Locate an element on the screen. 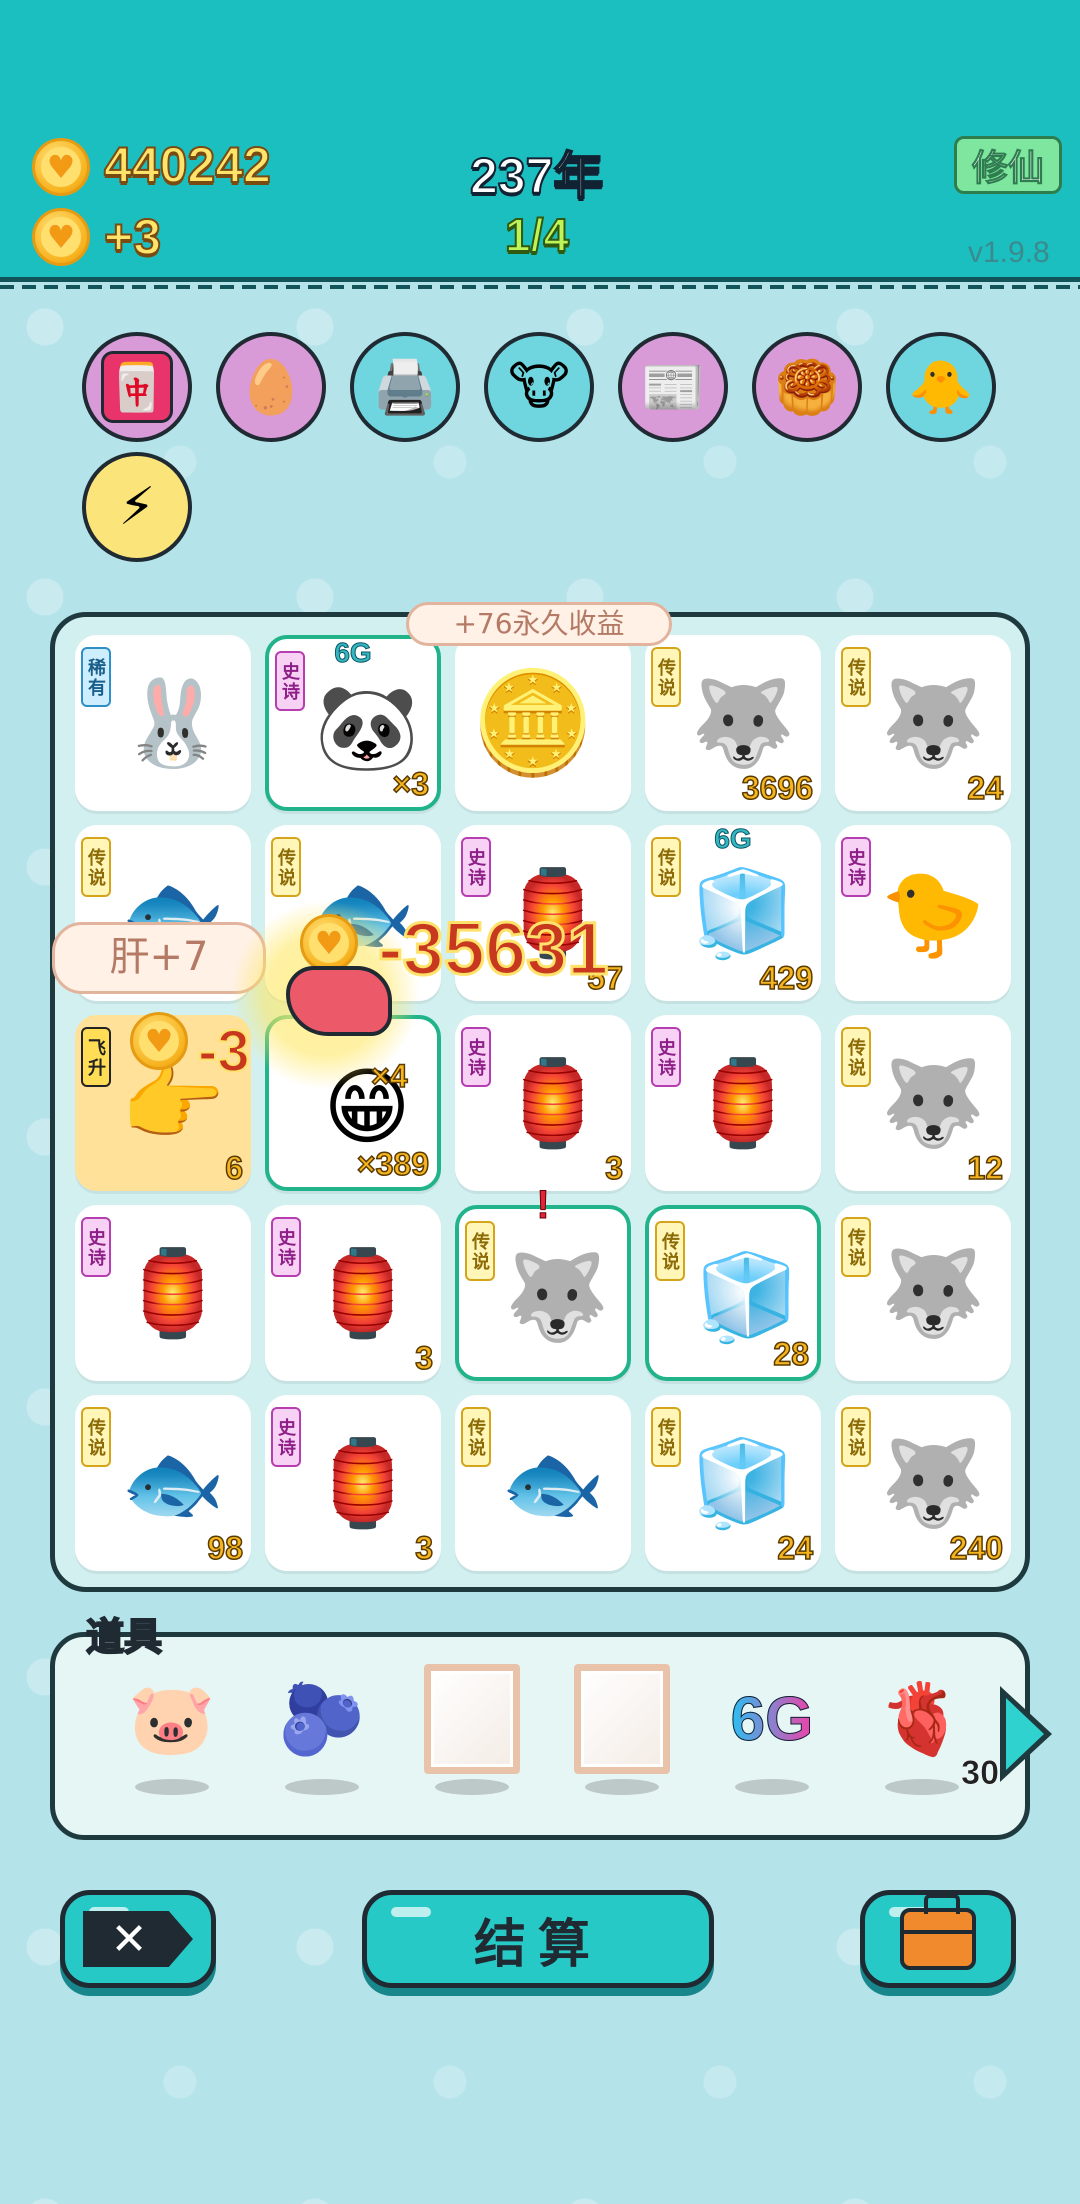 The image size is (1080, 2204). next-page-arrow-icon is located at coordinates (1026, 1734).